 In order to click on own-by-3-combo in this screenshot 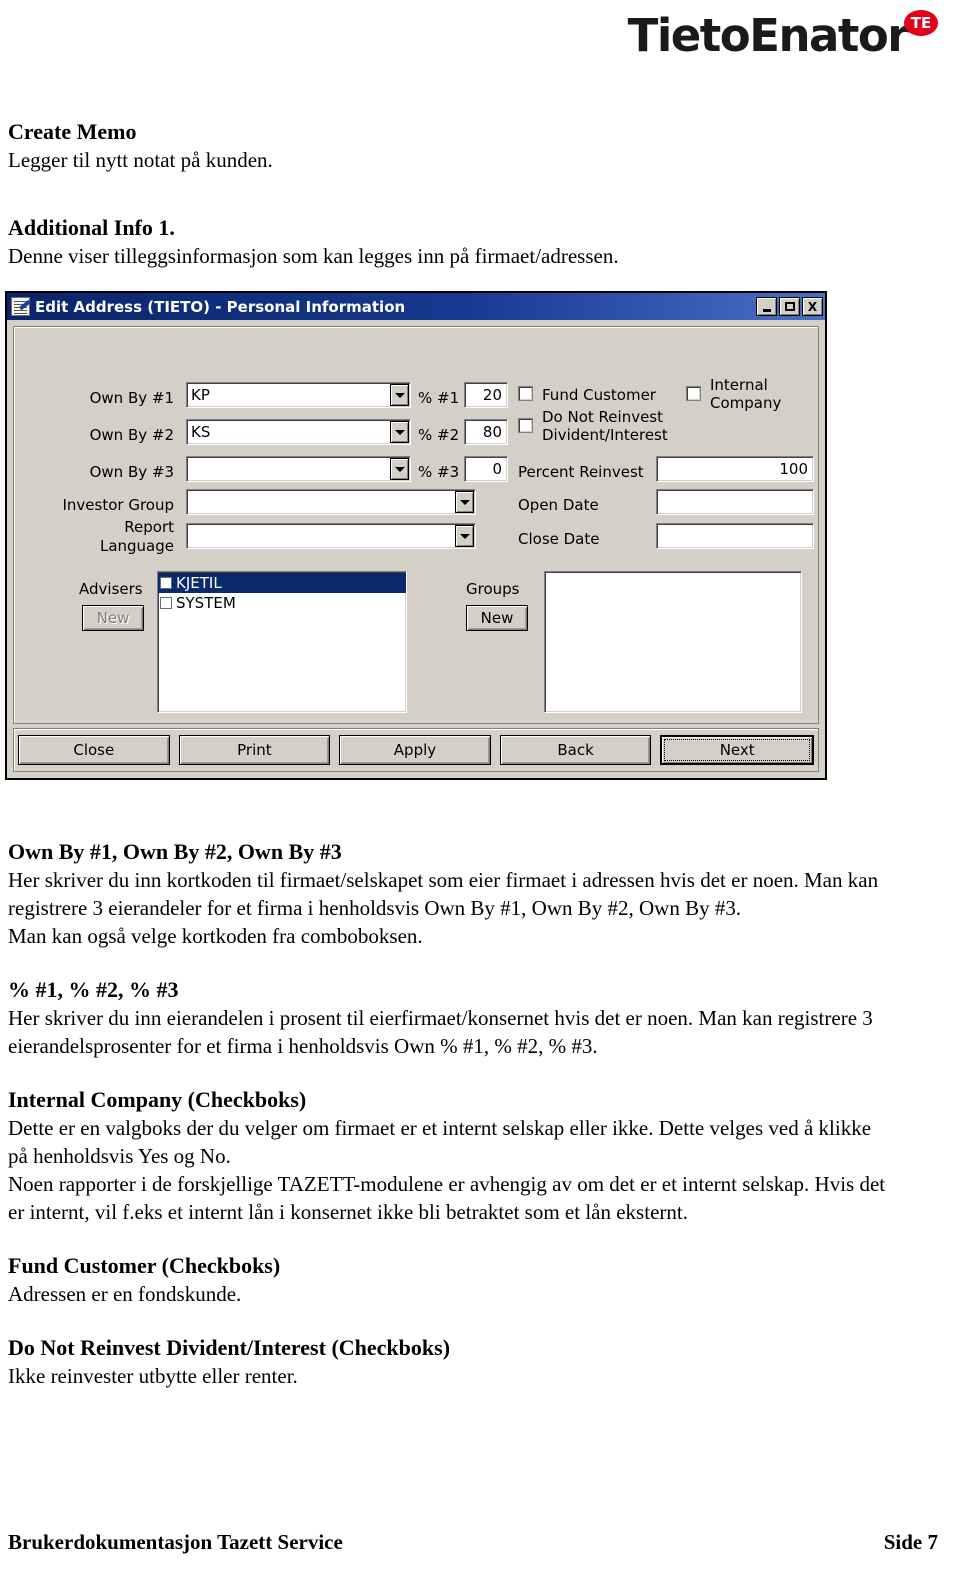, I will do `click(298, 469)`.